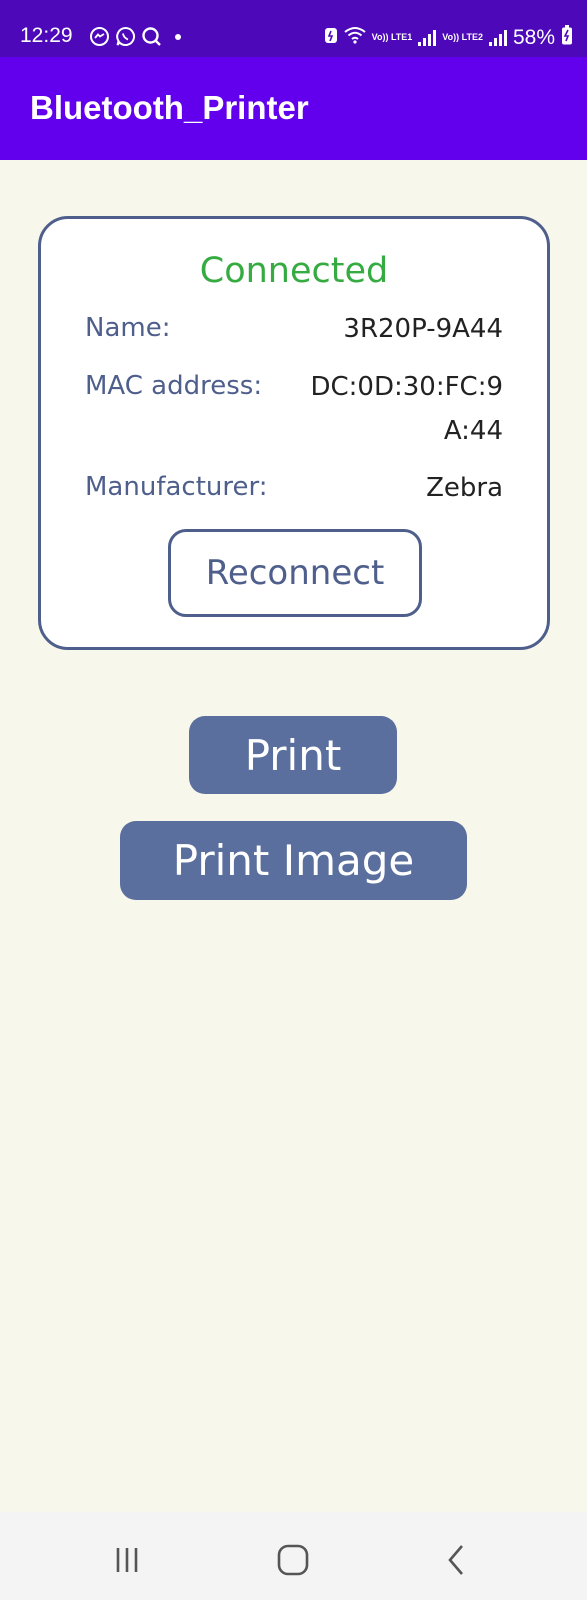 This screenshot has height=1600, width=587. Describe the element at coordinates (176, 487) in the screenshot. I see `manufacturer-label: Manufacturer:` at that location.